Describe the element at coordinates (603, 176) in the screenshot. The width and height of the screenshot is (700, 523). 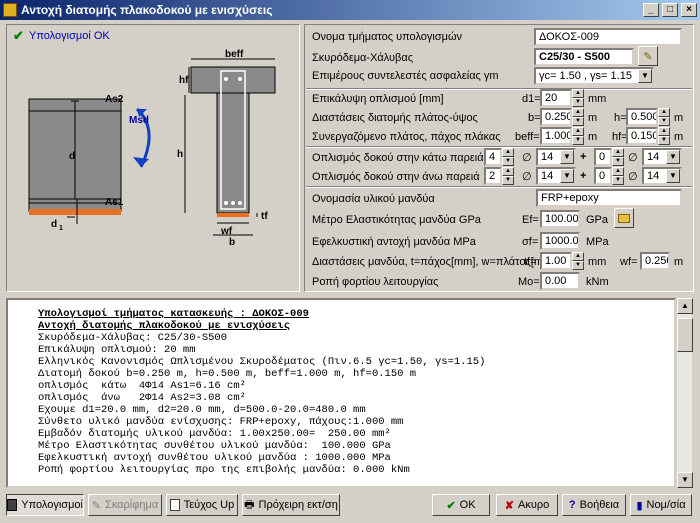
I see `top-count-2: 0` at that location.